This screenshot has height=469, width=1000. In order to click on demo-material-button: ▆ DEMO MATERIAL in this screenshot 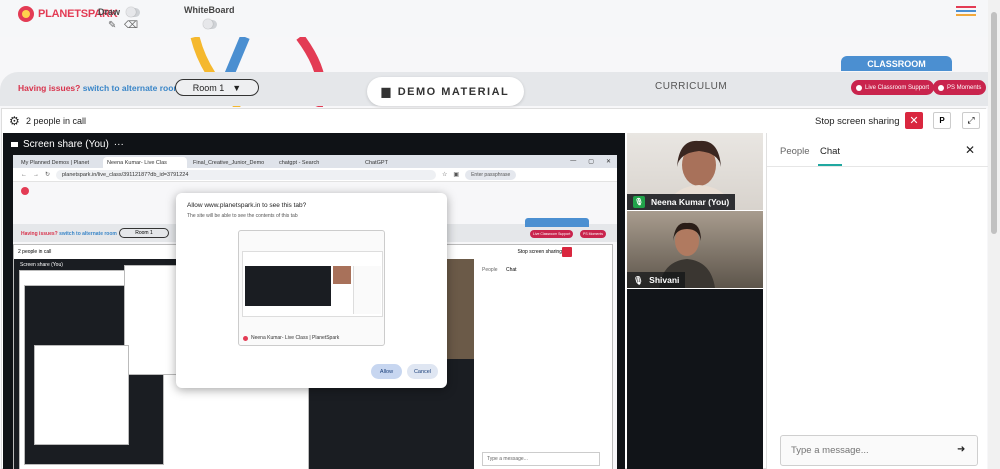, I will do `click(445, 91)`.